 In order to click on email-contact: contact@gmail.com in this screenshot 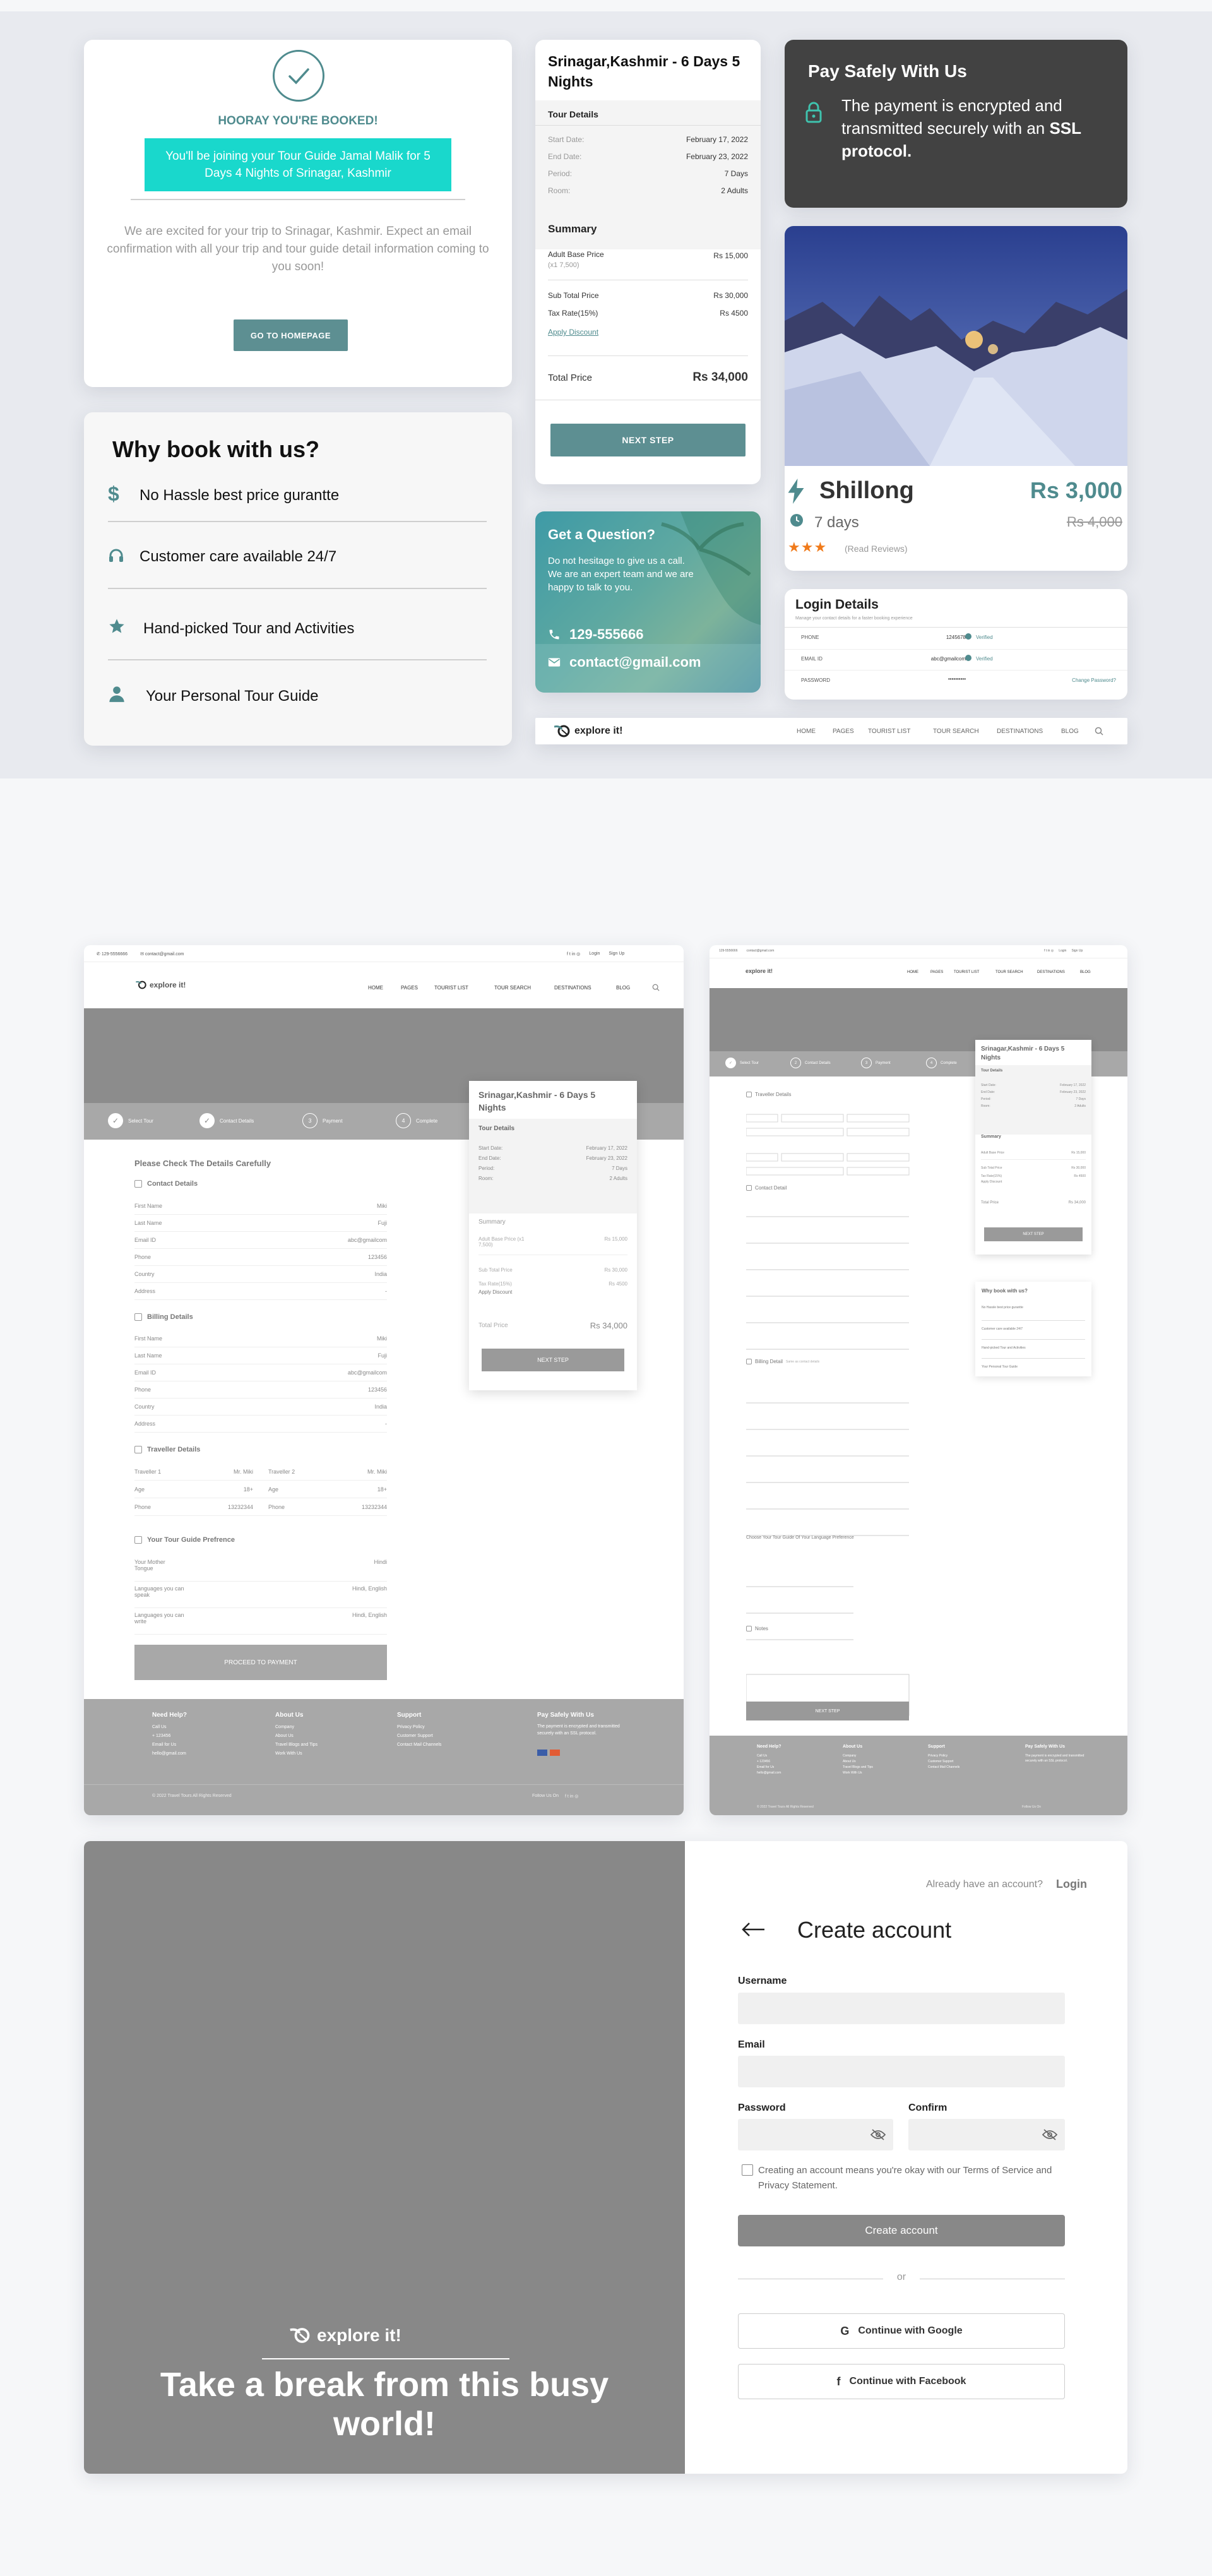, I will do `click(624, 662)`.